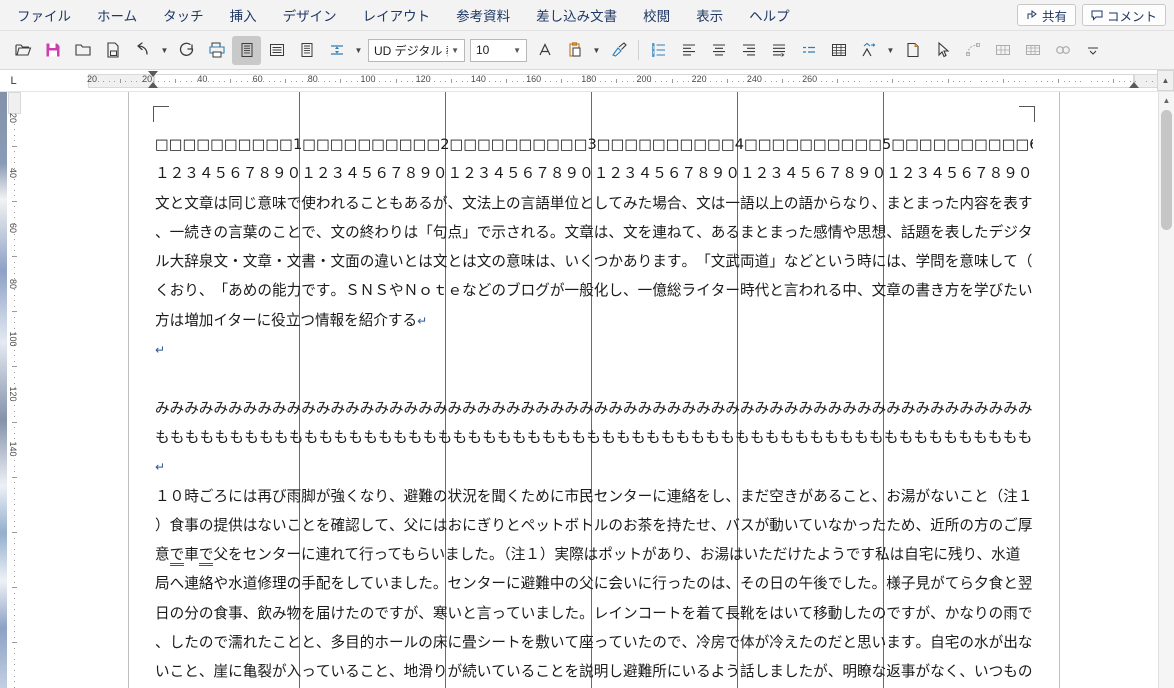 Image resolution: width=1174 pixels, height=688 pixels. Describe the element at coordinates (243, 15) in the screenshot. I see `menu-insert: 挿入` at that location.